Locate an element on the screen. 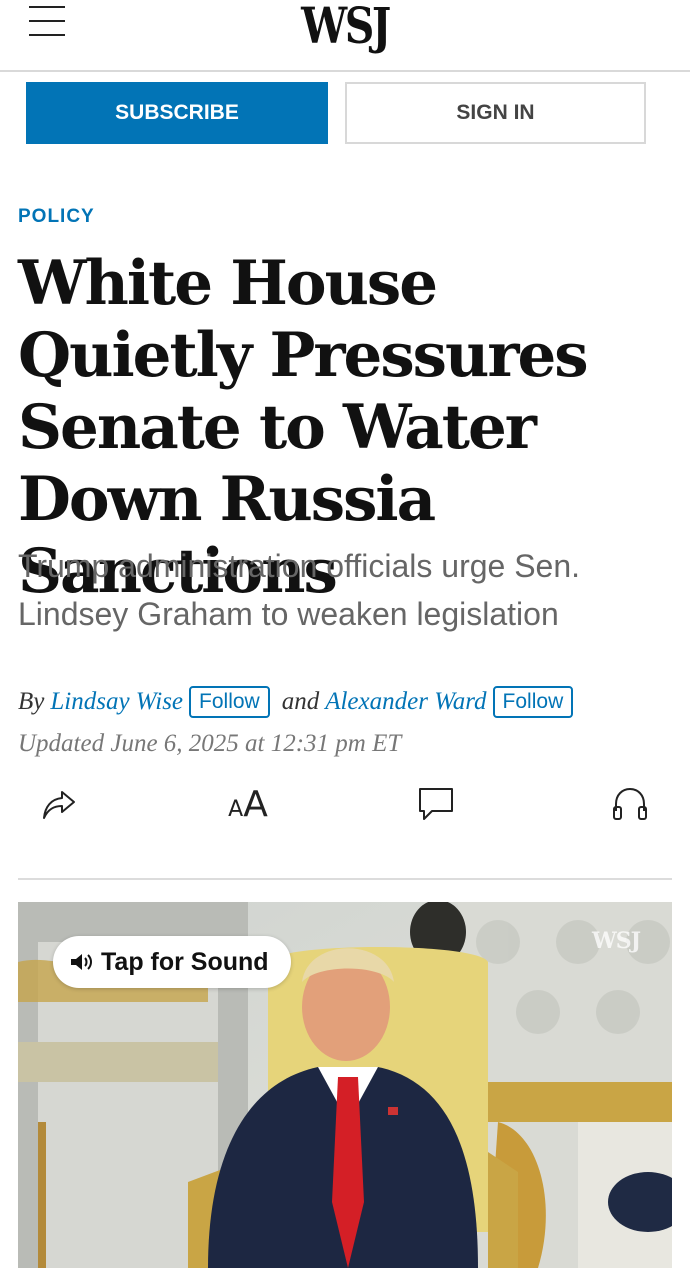  top-nav-bar: WSJ is located at coordinates (345, 36).